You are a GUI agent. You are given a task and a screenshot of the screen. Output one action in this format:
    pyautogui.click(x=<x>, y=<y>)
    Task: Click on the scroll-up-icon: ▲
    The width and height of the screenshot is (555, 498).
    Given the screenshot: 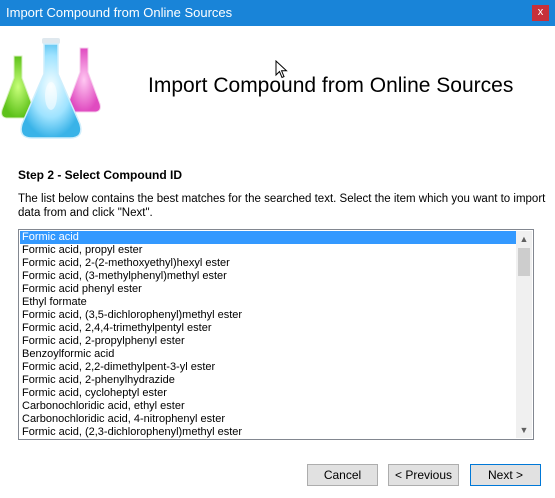 What is the action you would take?
    pyautogui.click(x=524, y=239)
    